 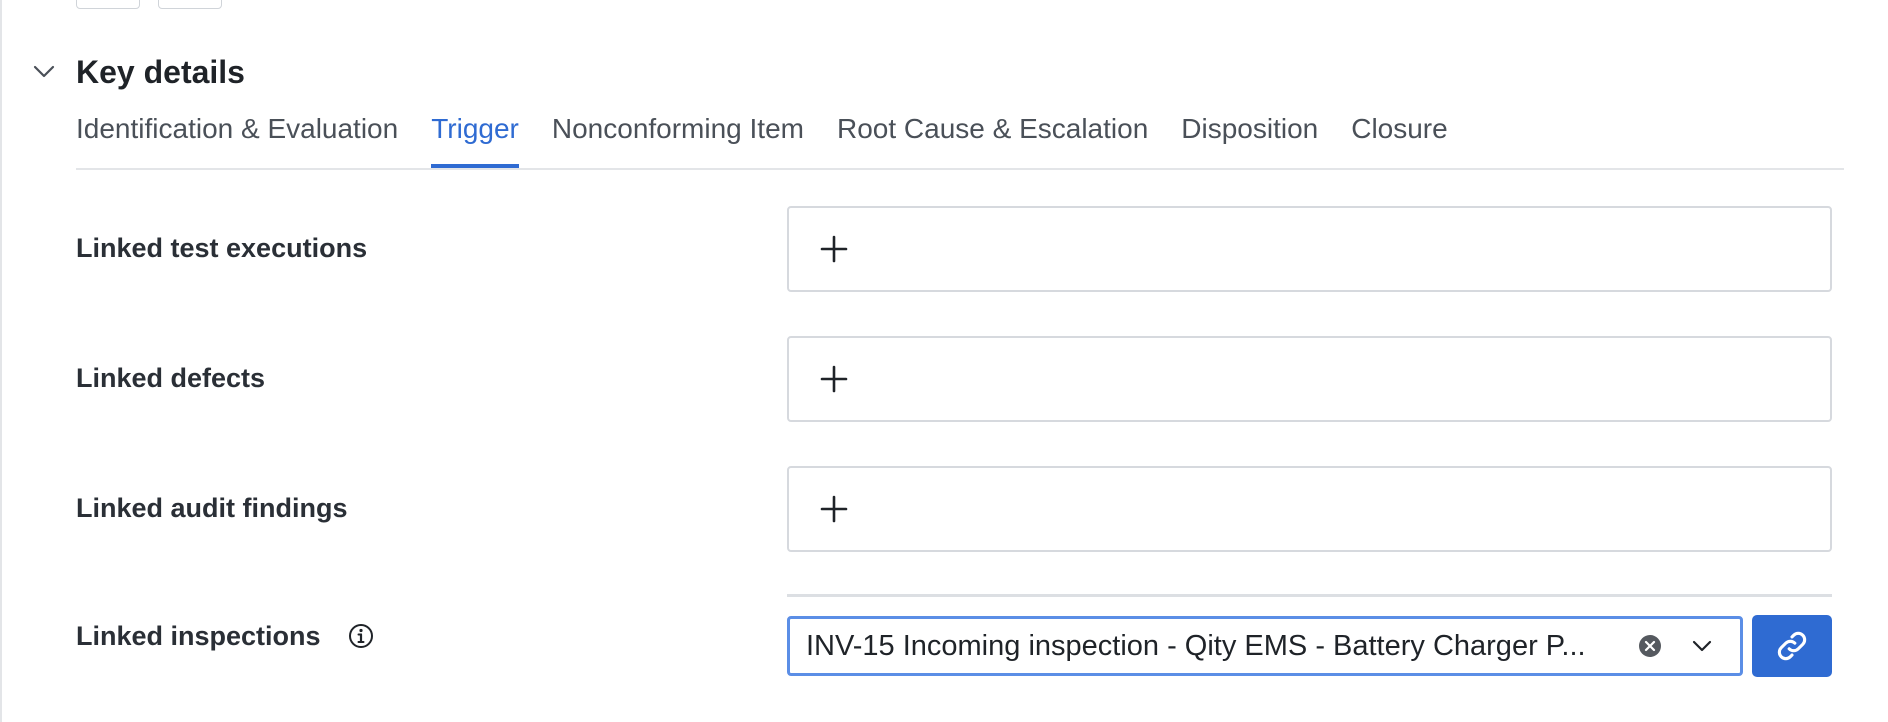 I want to click on clear-icon, so click(x=1650, y=646).